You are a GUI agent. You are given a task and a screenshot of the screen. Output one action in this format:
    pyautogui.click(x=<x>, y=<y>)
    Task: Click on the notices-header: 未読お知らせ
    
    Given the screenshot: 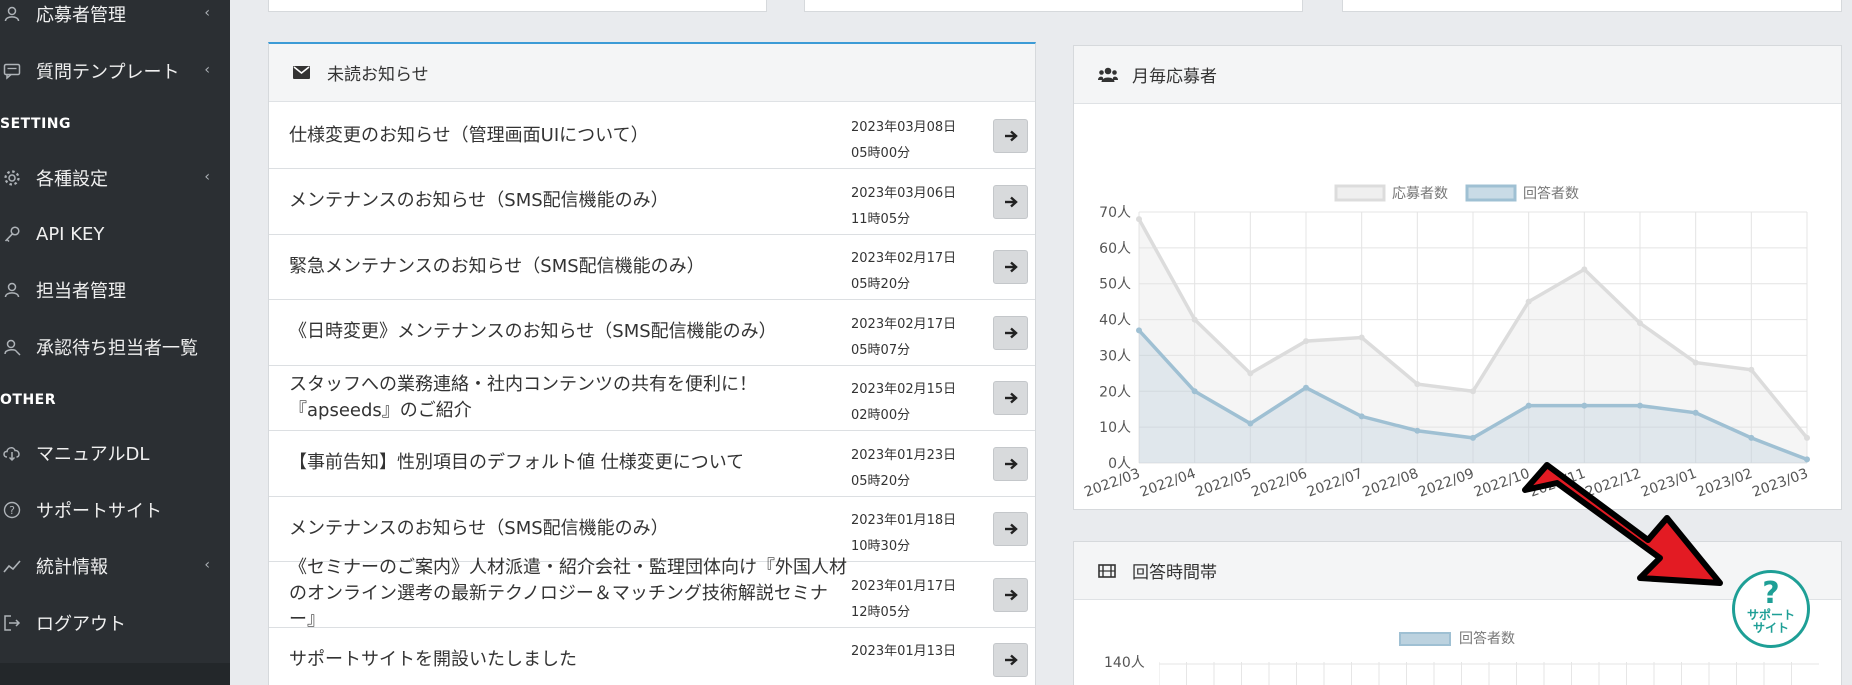 What is the action you would take?
    pyautogui.click(x=652, y=73)
    